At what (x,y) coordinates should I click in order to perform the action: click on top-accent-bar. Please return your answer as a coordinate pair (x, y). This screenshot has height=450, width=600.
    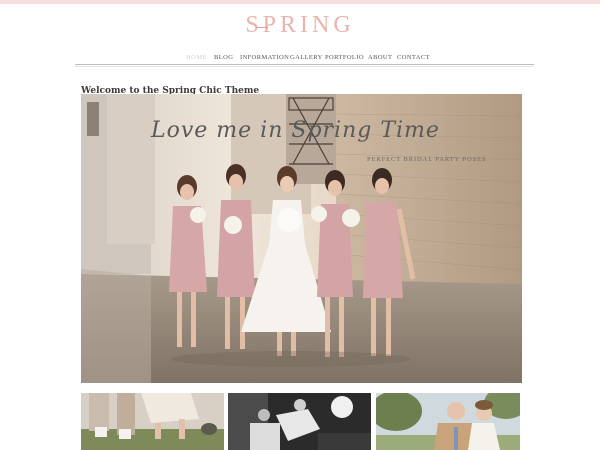
    Looking at the image, I should click on (300, 2).